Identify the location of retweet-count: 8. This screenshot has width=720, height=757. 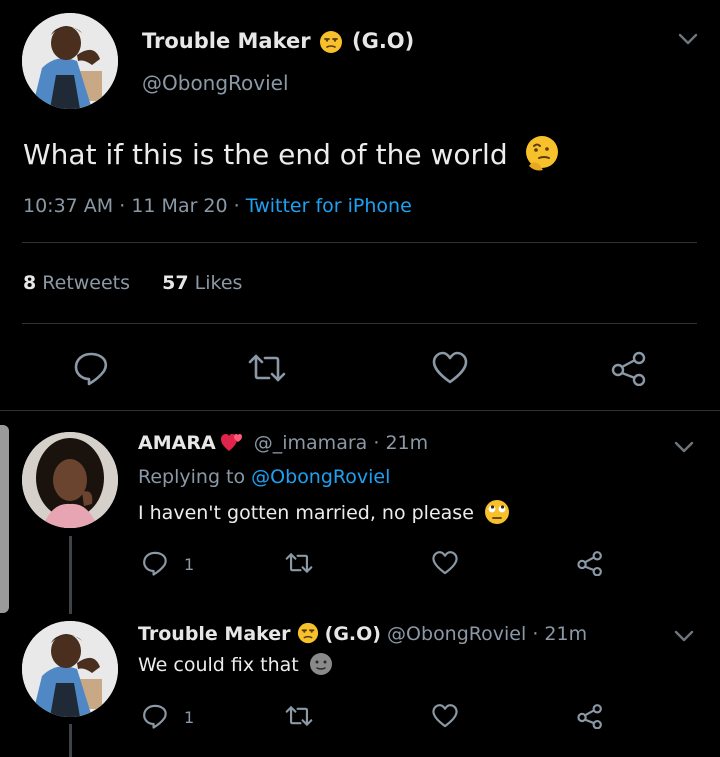
(29, 283).